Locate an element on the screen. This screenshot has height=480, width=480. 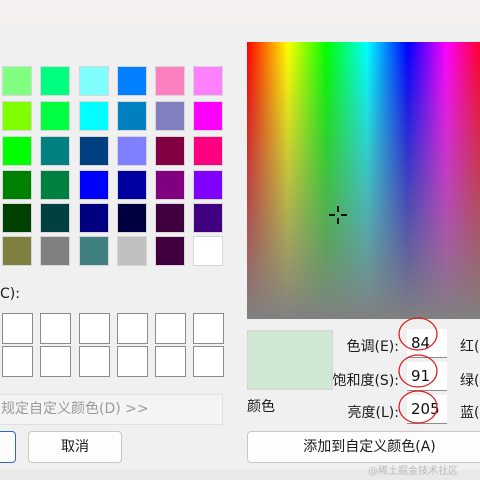
hue-input is located at coordinates (427, 343).